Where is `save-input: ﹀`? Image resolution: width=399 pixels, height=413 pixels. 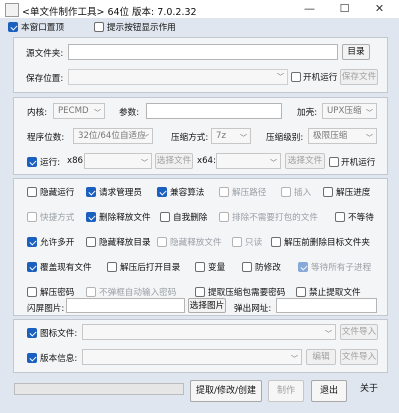
save-input: ﹀ is located at coordinates (178, 77).